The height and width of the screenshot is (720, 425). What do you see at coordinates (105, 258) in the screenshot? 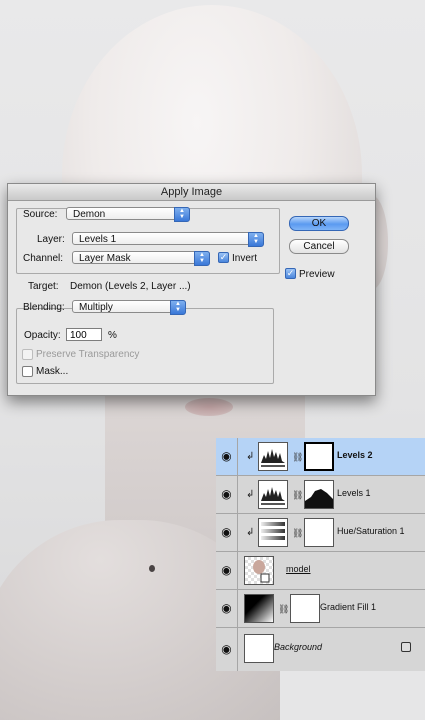
I see `channel-value: Layer Mask` at bounding box center [105, 258].